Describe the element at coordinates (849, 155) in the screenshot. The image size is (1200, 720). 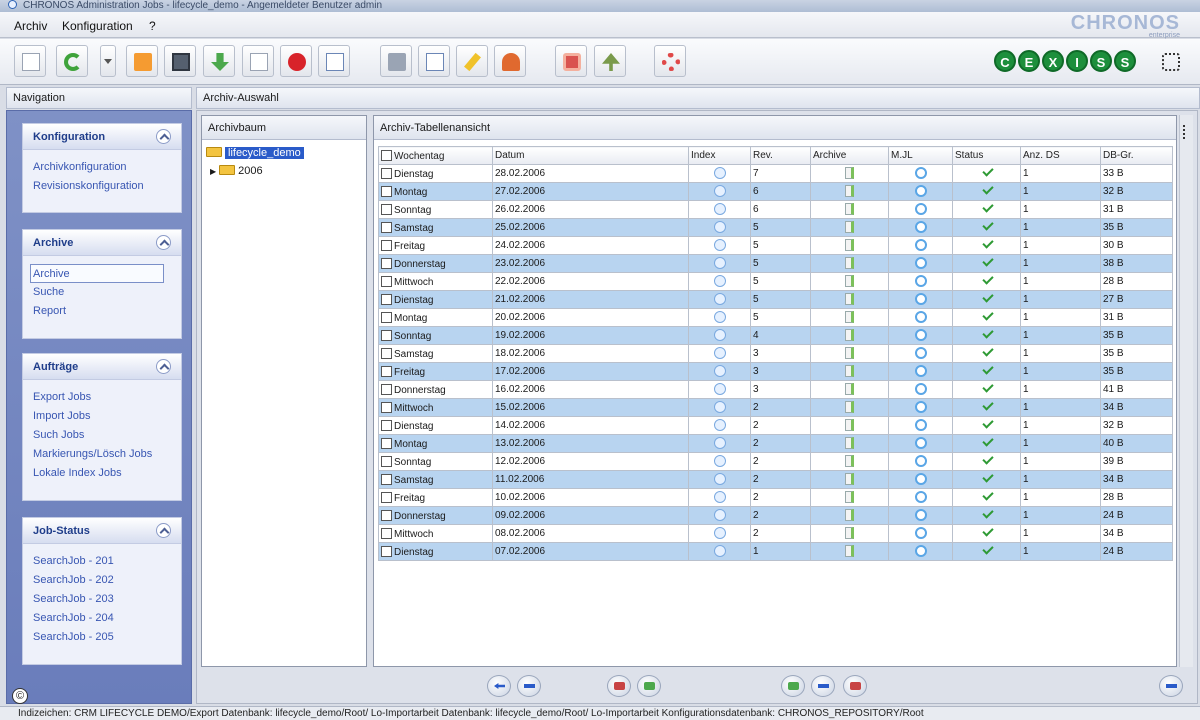
I see `column-header-archive: Archive` at that location.